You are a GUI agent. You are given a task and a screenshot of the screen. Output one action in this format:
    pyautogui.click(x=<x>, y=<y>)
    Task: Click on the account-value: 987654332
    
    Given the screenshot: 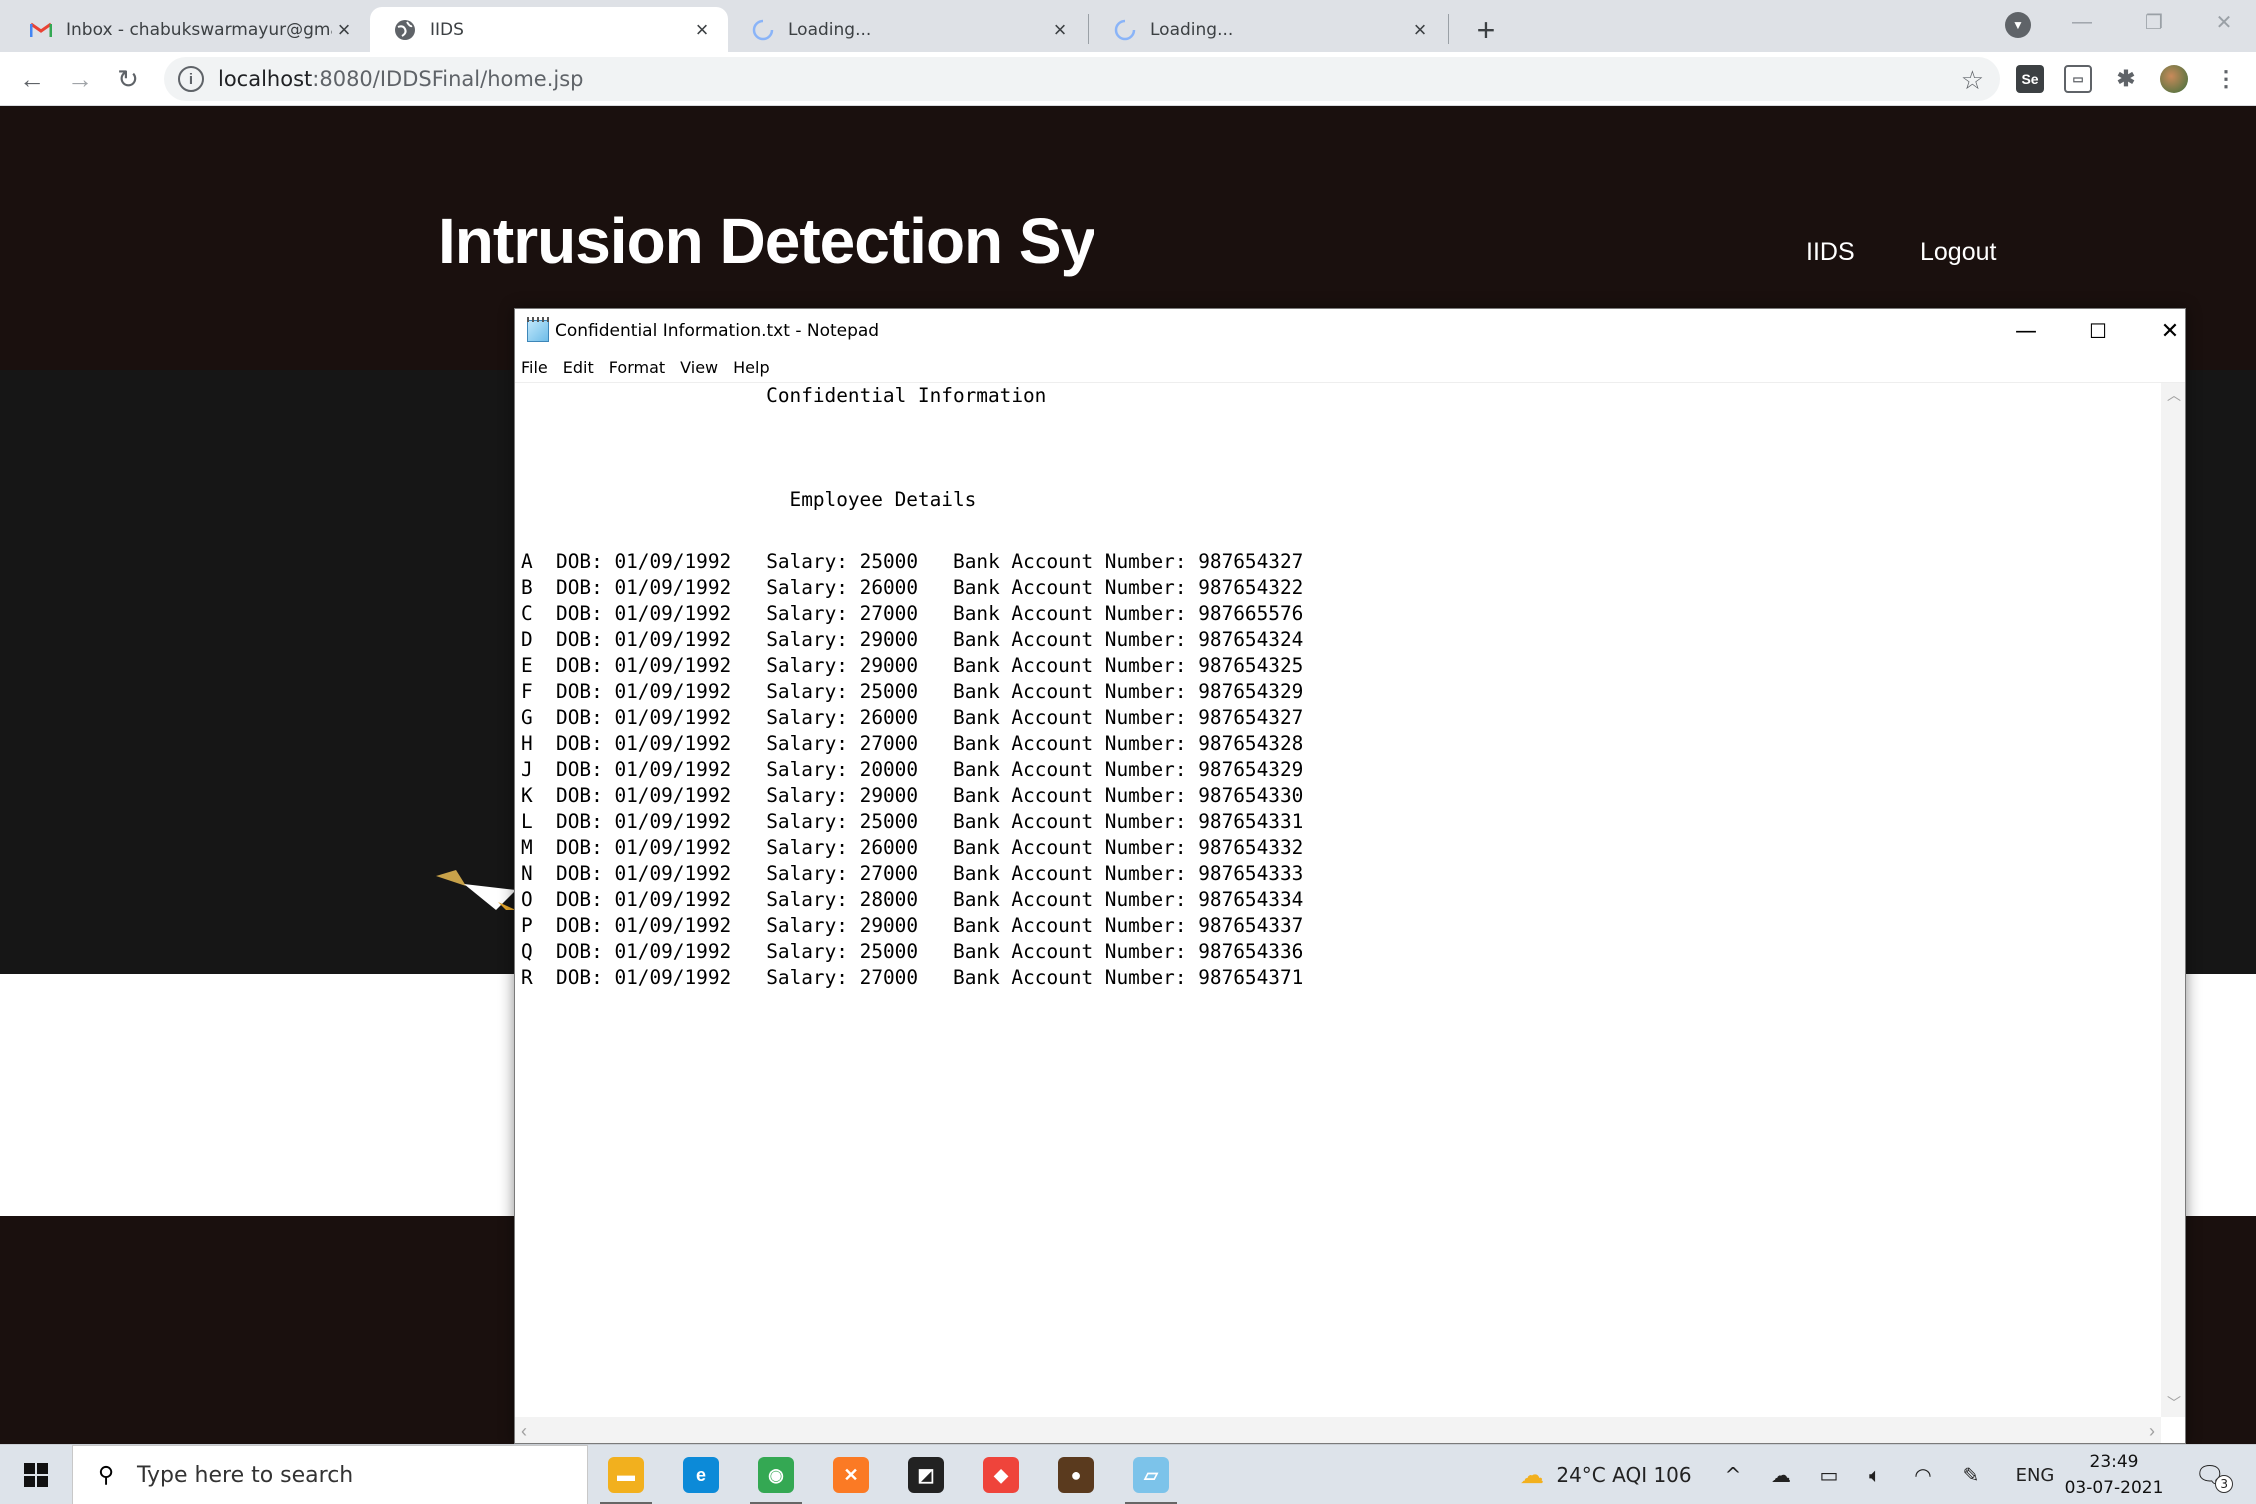 What is the action you would take?
    pyautogui.click(x=1251, y=847)
    